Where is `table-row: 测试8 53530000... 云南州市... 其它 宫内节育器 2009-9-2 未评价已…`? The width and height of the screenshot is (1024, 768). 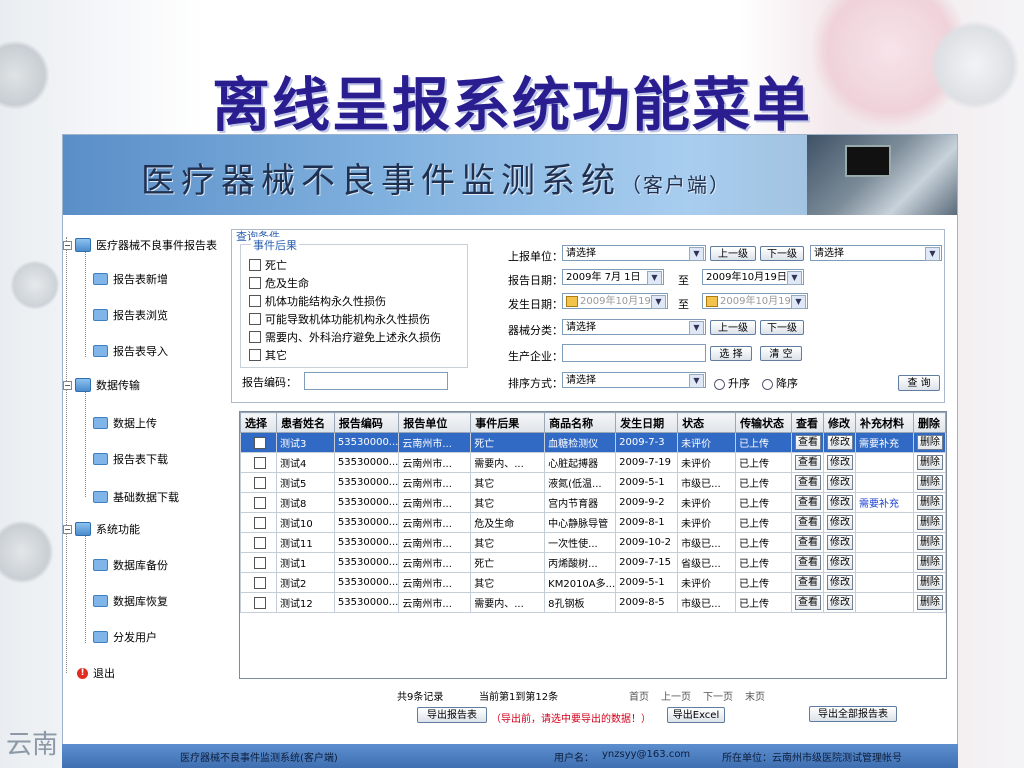
table-row: 测试8 53530000... 云南州市... 其它 宫内节育器 2009-9-2 未评价已… is located at coordinates (593, 502).